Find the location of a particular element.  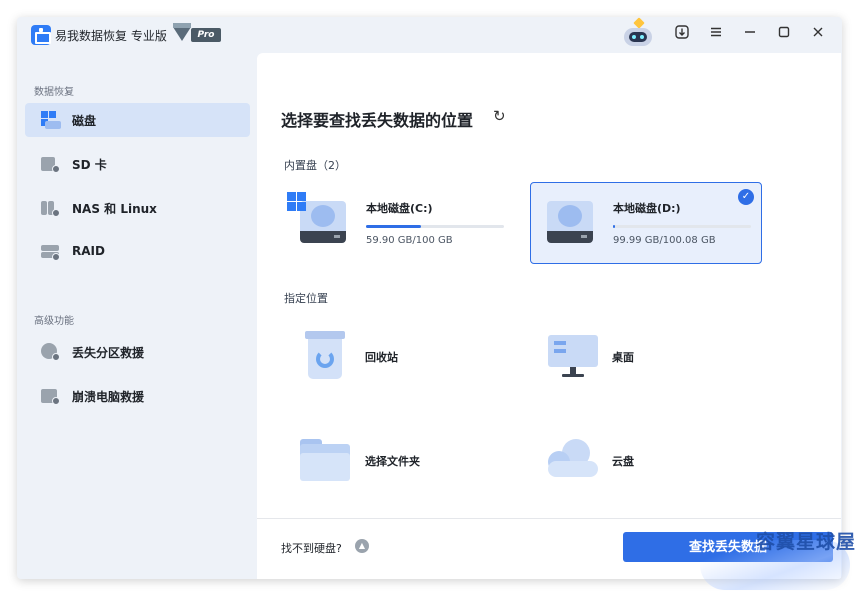

drive-size: 59.90 GB/100 GB is located at coordinates (409, 240).